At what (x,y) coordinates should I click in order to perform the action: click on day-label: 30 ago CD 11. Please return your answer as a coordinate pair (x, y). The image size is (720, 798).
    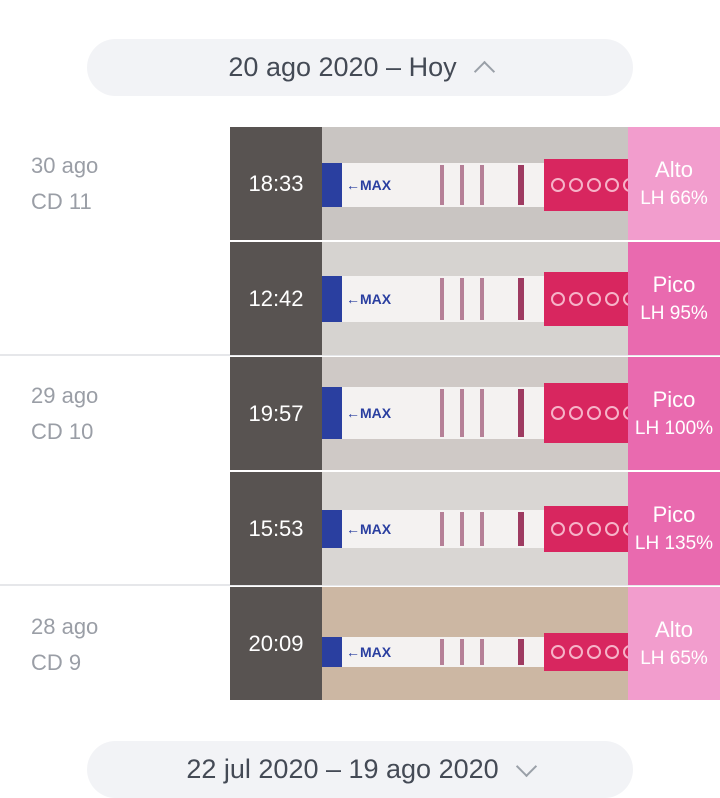
    Looking at the image, I should click on (64, 184).